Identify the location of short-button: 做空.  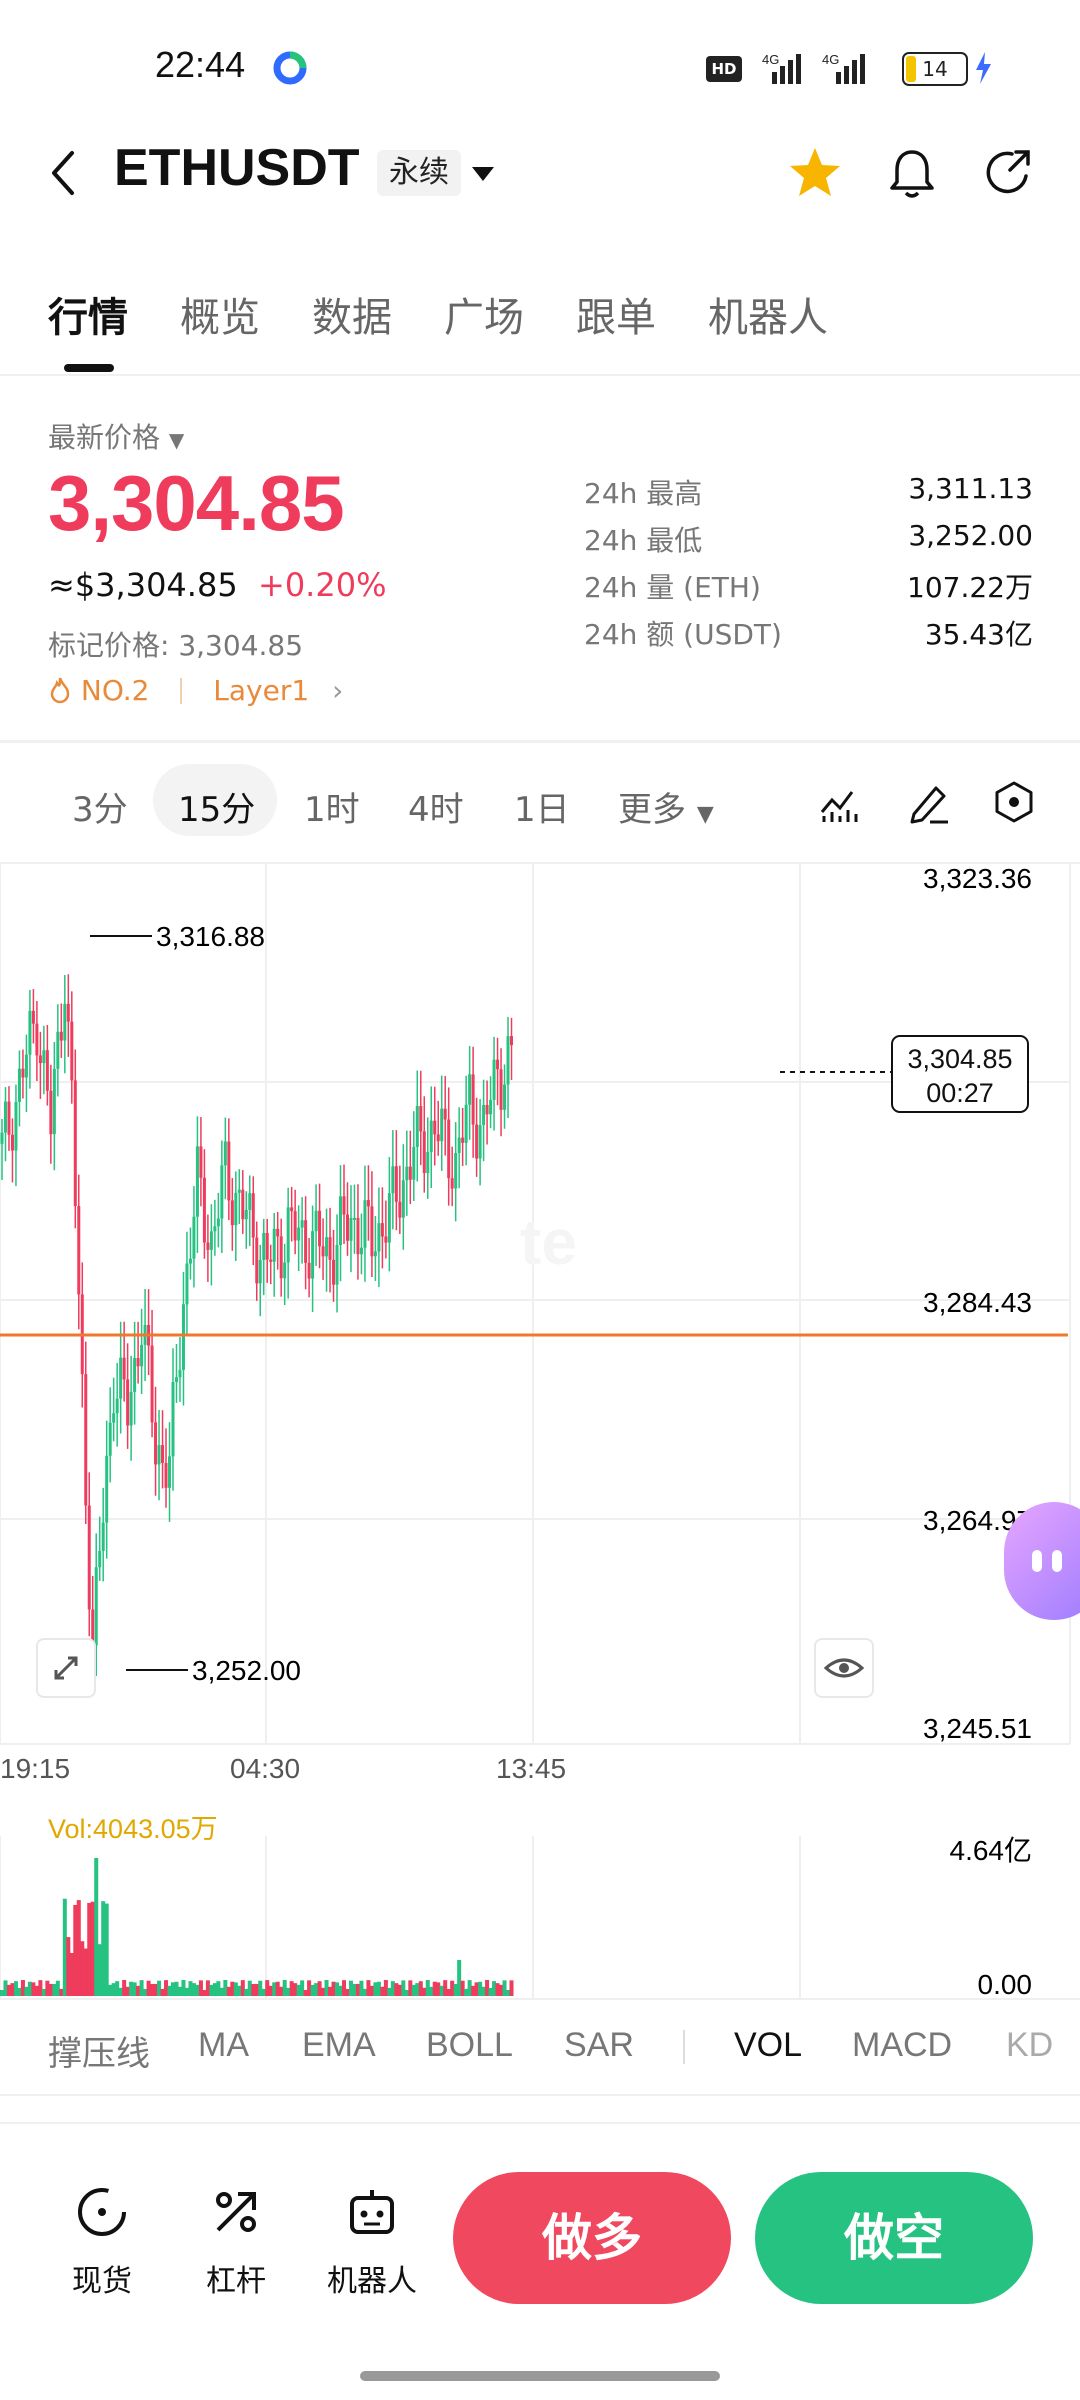
(894, 2238).